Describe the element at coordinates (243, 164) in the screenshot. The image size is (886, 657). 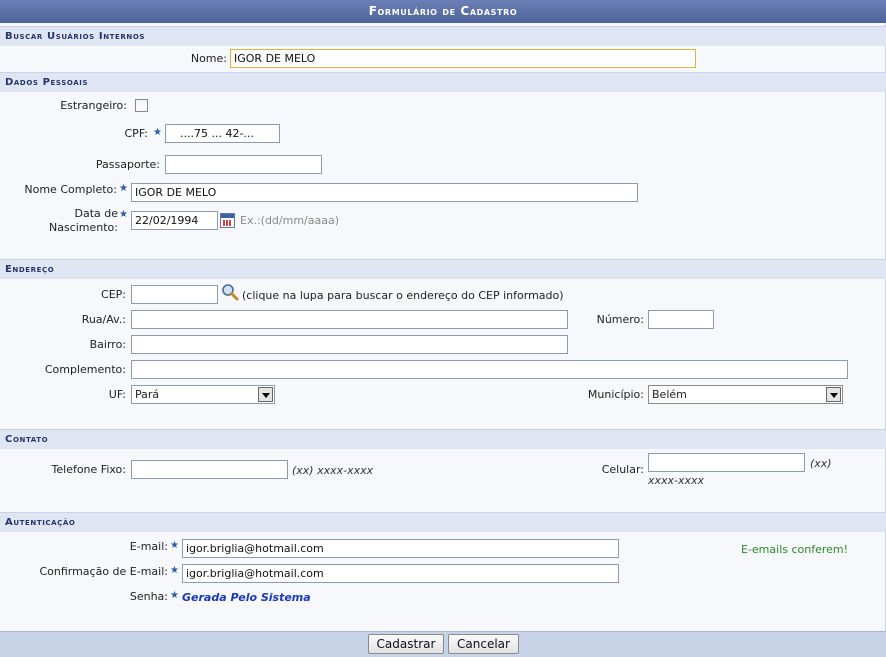
I see `passaporte-input` at that location.